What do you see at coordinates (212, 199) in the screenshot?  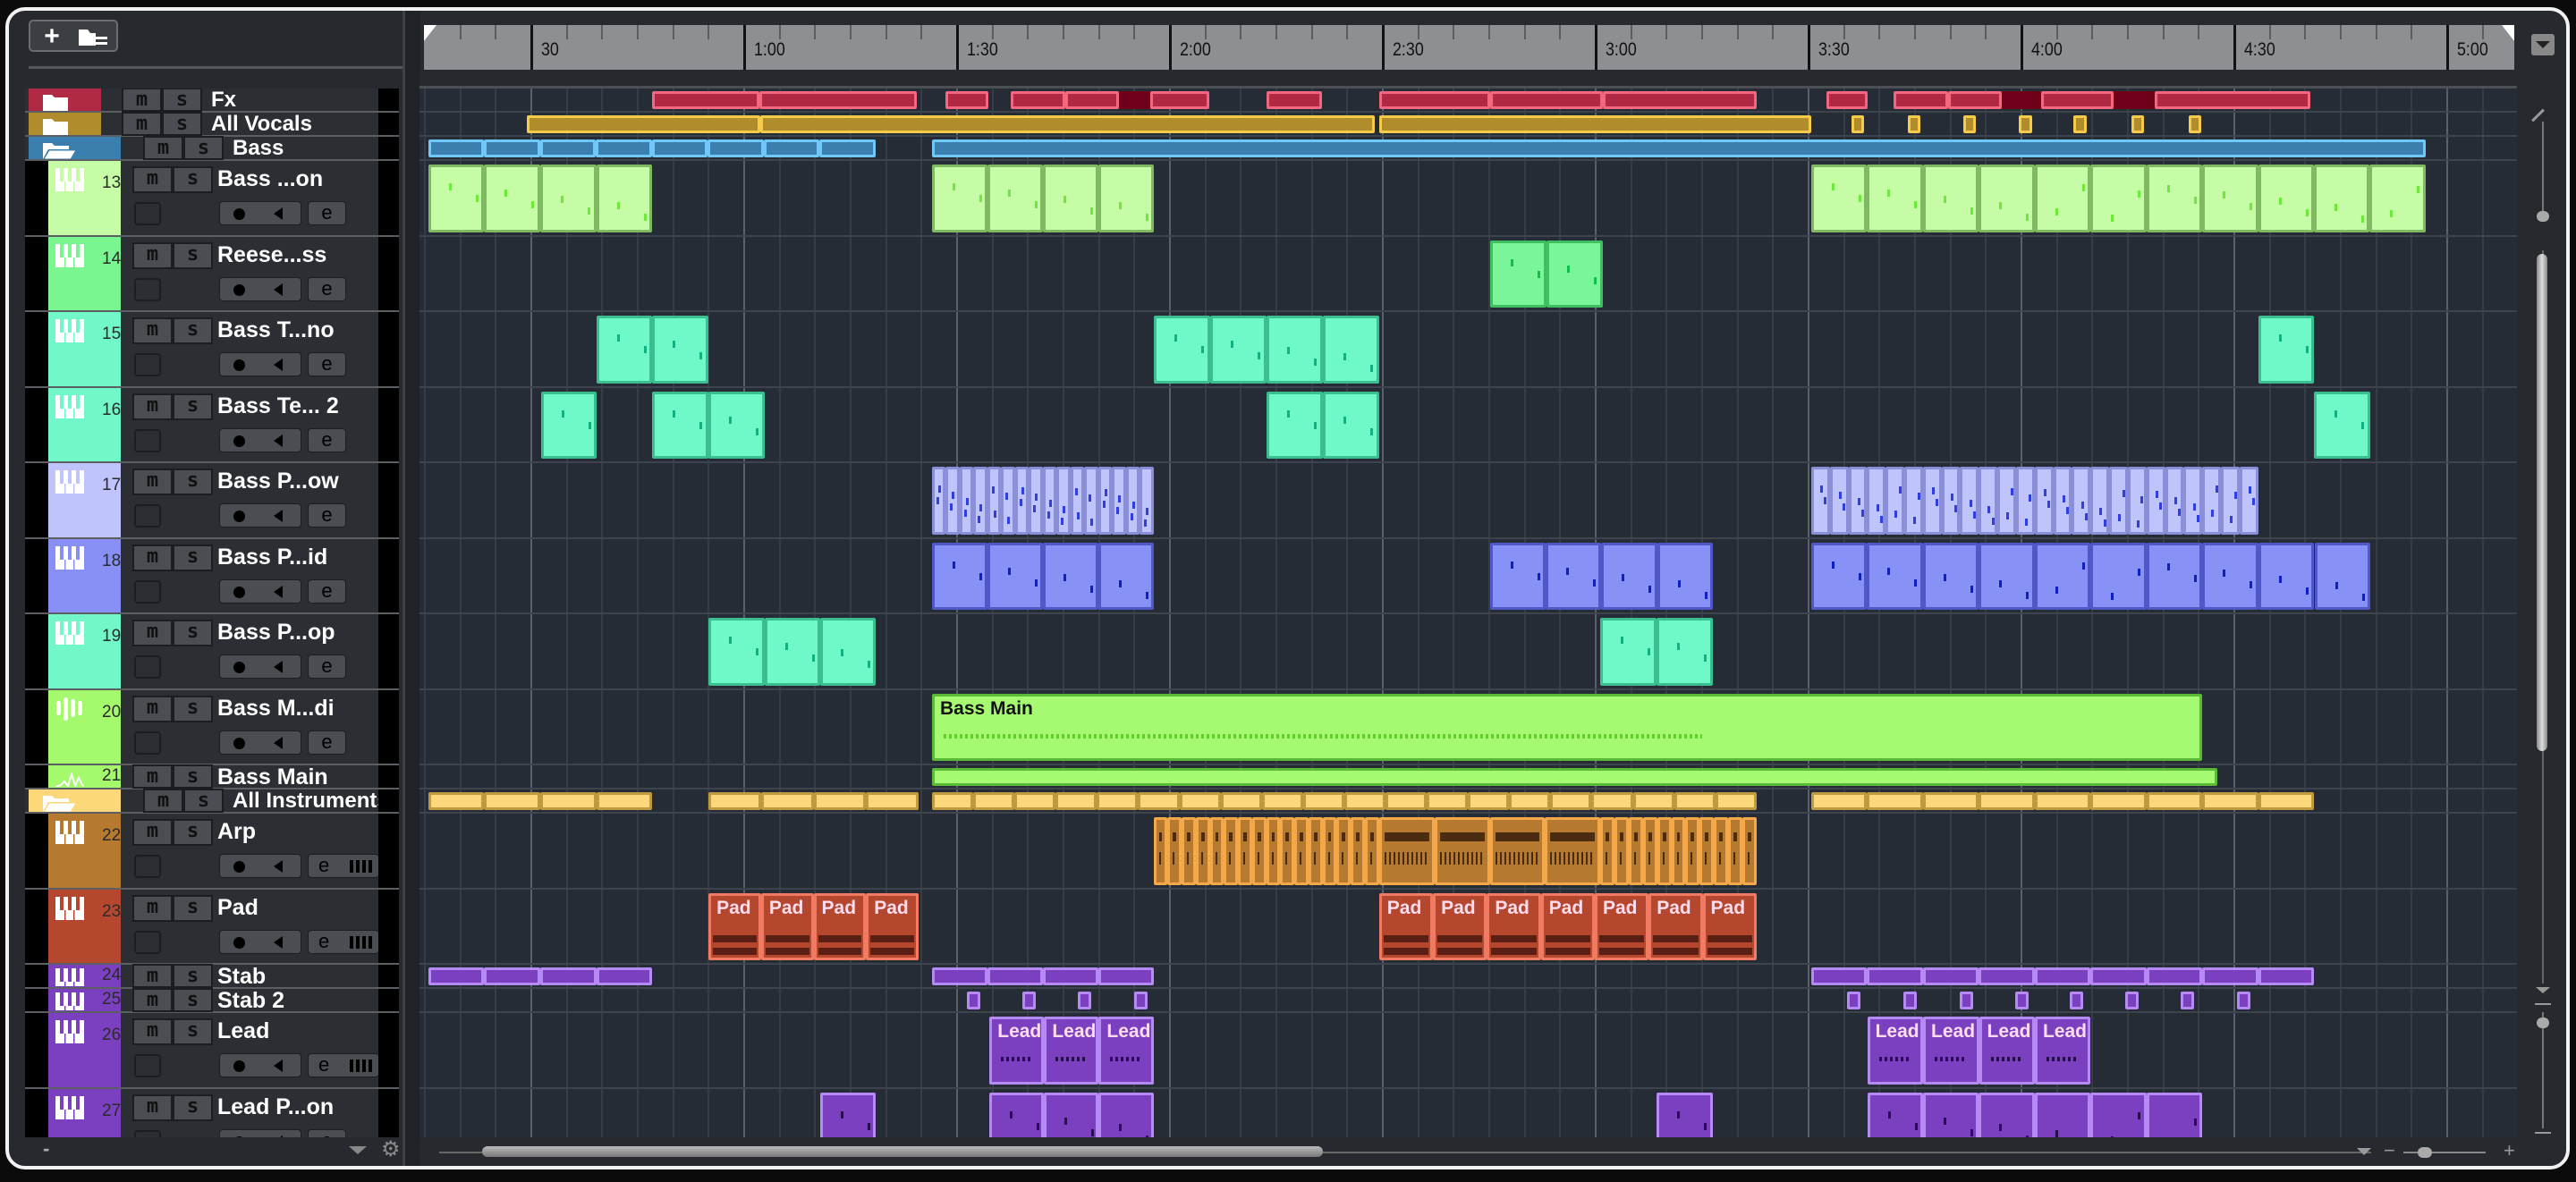 I see `track-header: 13 m s Bass ...on e` at bounding box center [212, 199].